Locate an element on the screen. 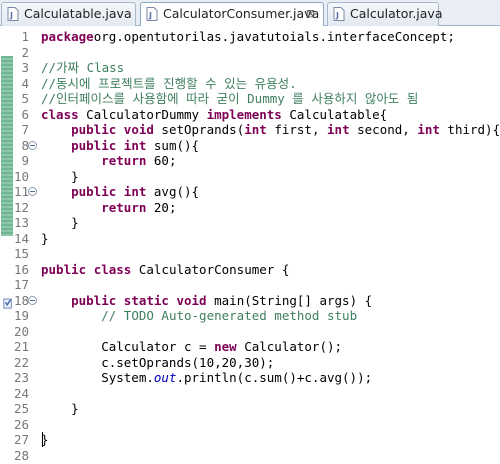 The image size is (500, 464). tab-calculatorconsumer: J CalculatorConsumer.java ⊠ is located at coordinates (232, 14).